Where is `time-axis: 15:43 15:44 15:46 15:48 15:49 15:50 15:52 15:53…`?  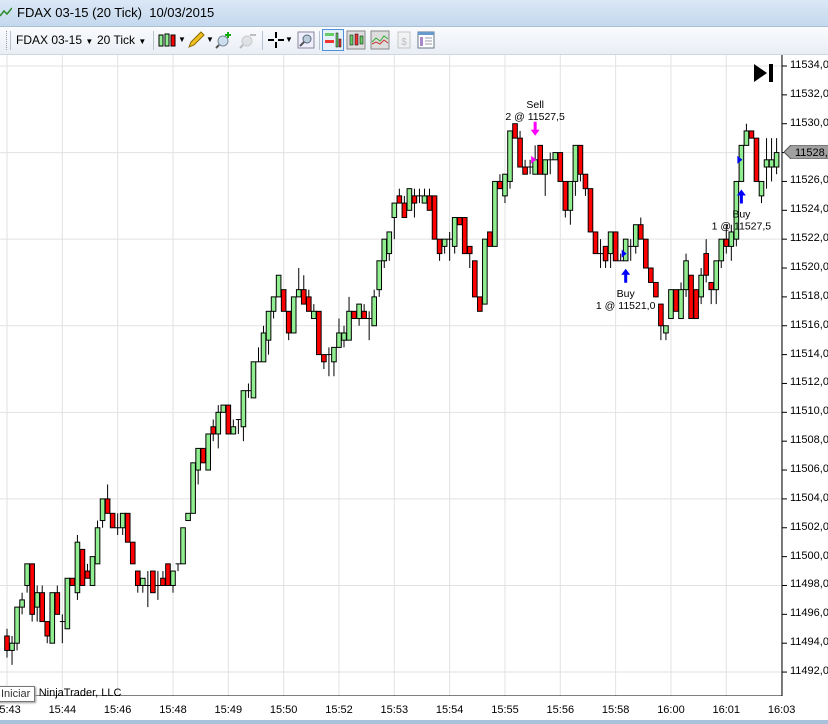
time-axis: 15:43 15:44 15:46 15:48 15:49 15:50 15:52 15:53… is located at coordinates (414, 708).